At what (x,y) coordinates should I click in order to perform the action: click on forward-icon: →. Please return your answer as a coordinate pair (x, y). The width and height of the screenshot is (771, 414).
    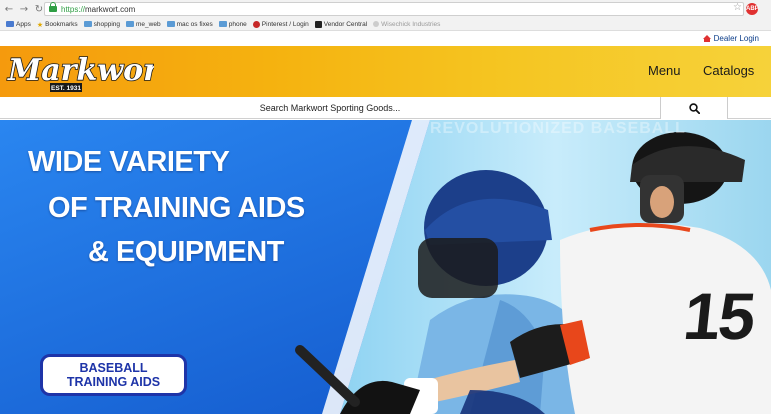
    Looking at the image, I should click on (24, 9).